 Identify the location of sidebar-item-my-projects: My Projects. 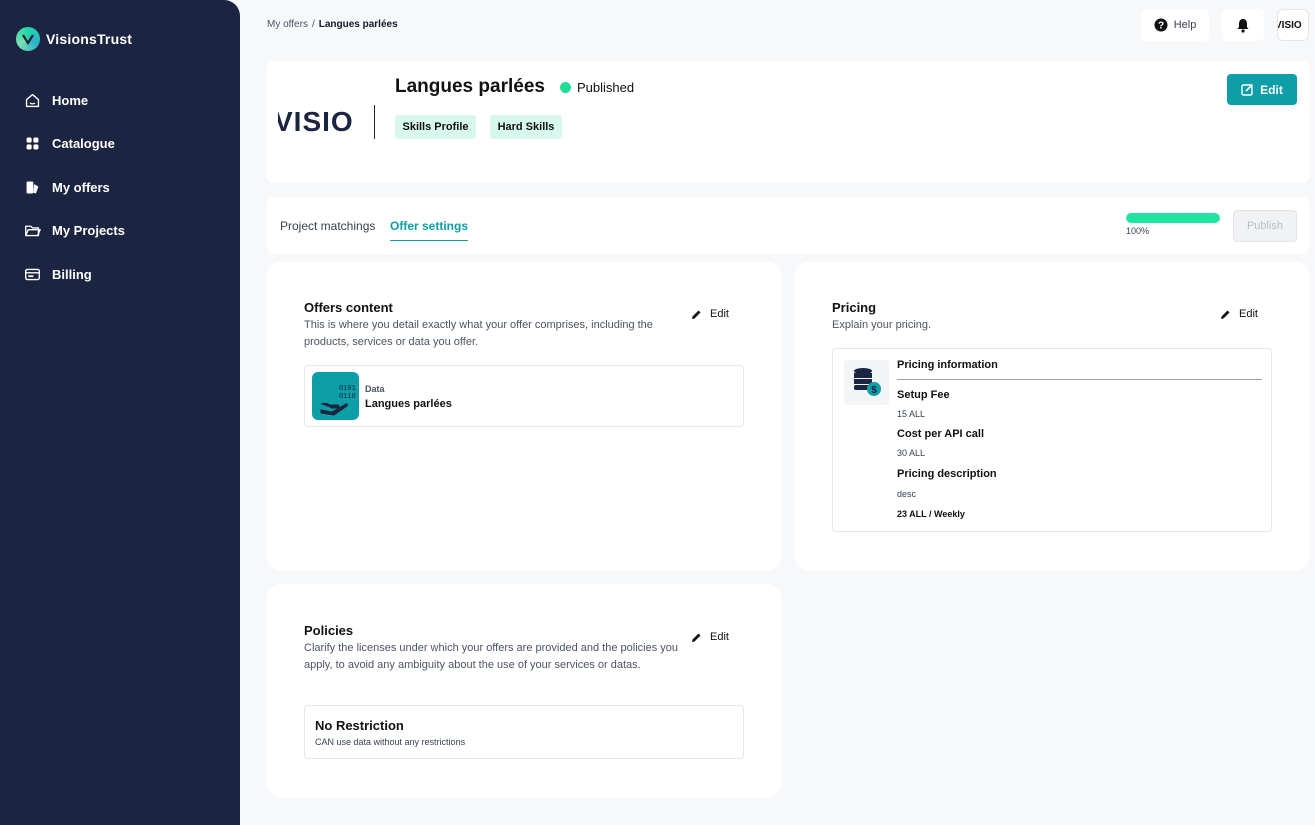
(74, 231).